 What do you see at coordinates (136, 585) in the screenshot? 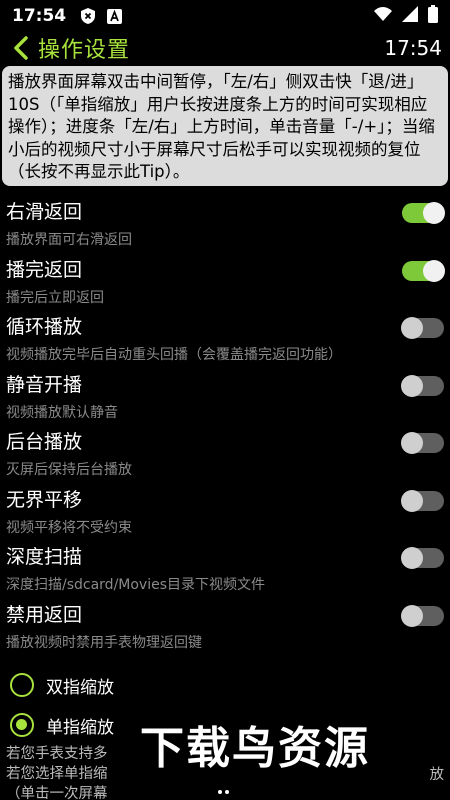
I see `setting-subtitle: 深度扫描/sdcard/Movies目录下视频文件` at bounding box center [136, 585].